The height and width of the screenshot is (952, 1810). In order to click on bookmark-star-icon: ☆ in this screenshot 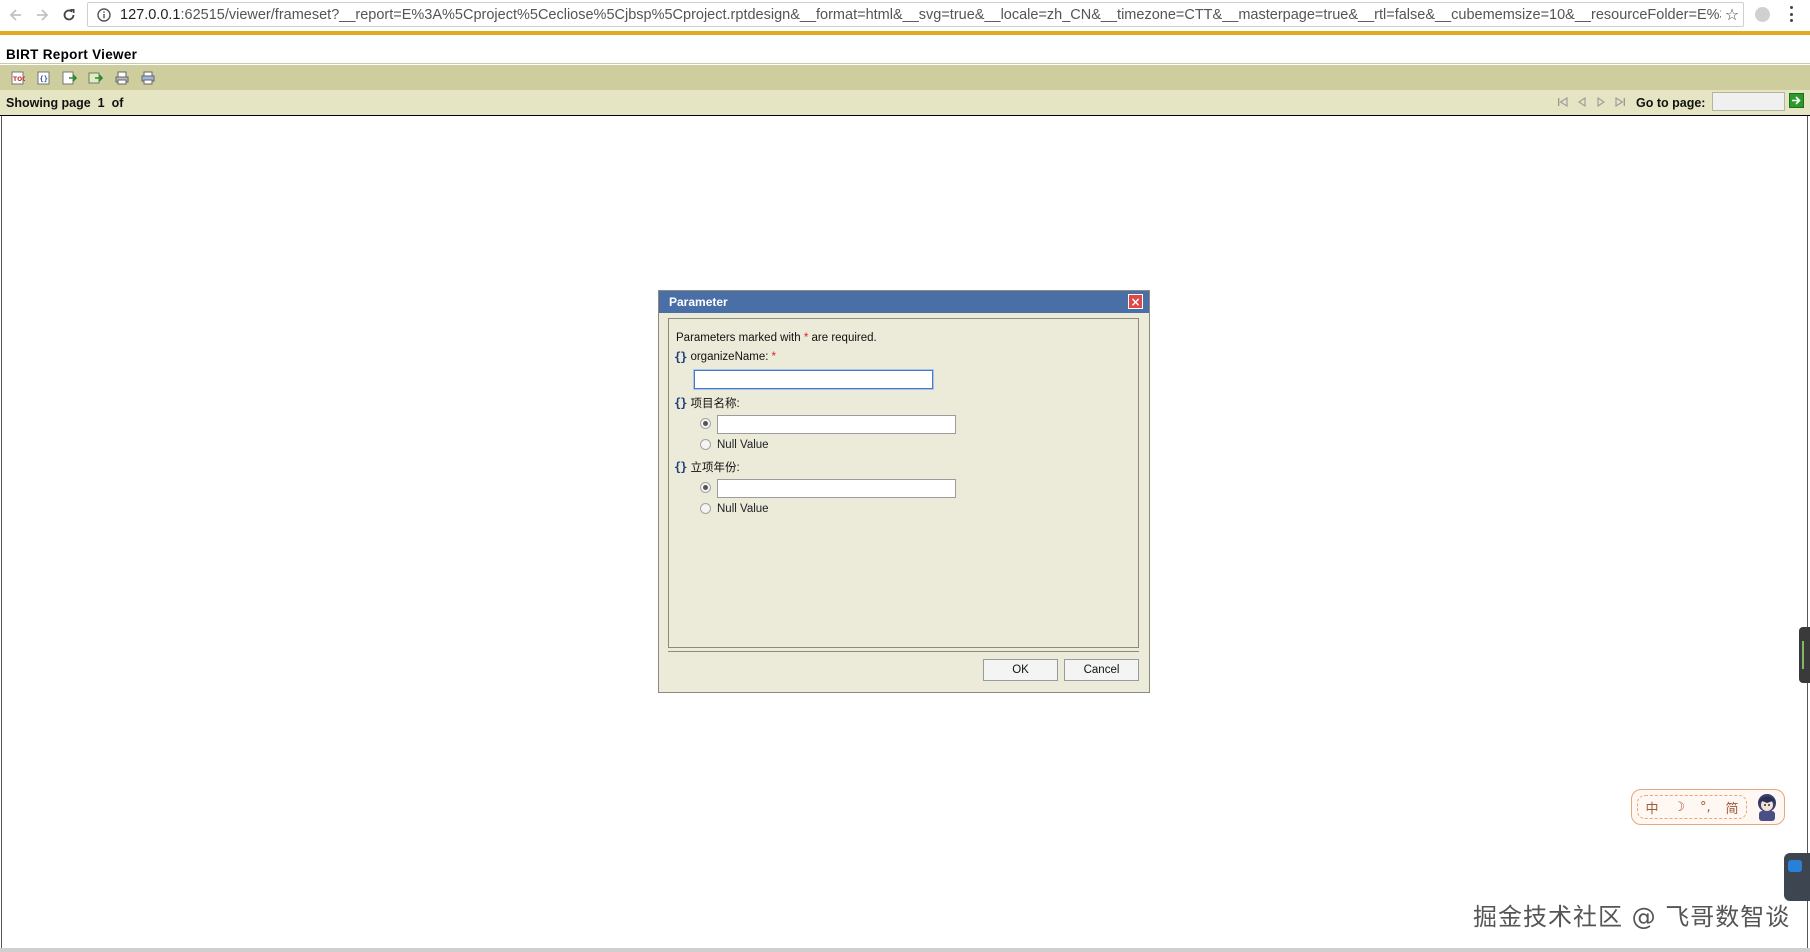, I will do `click(1732, 14)`.